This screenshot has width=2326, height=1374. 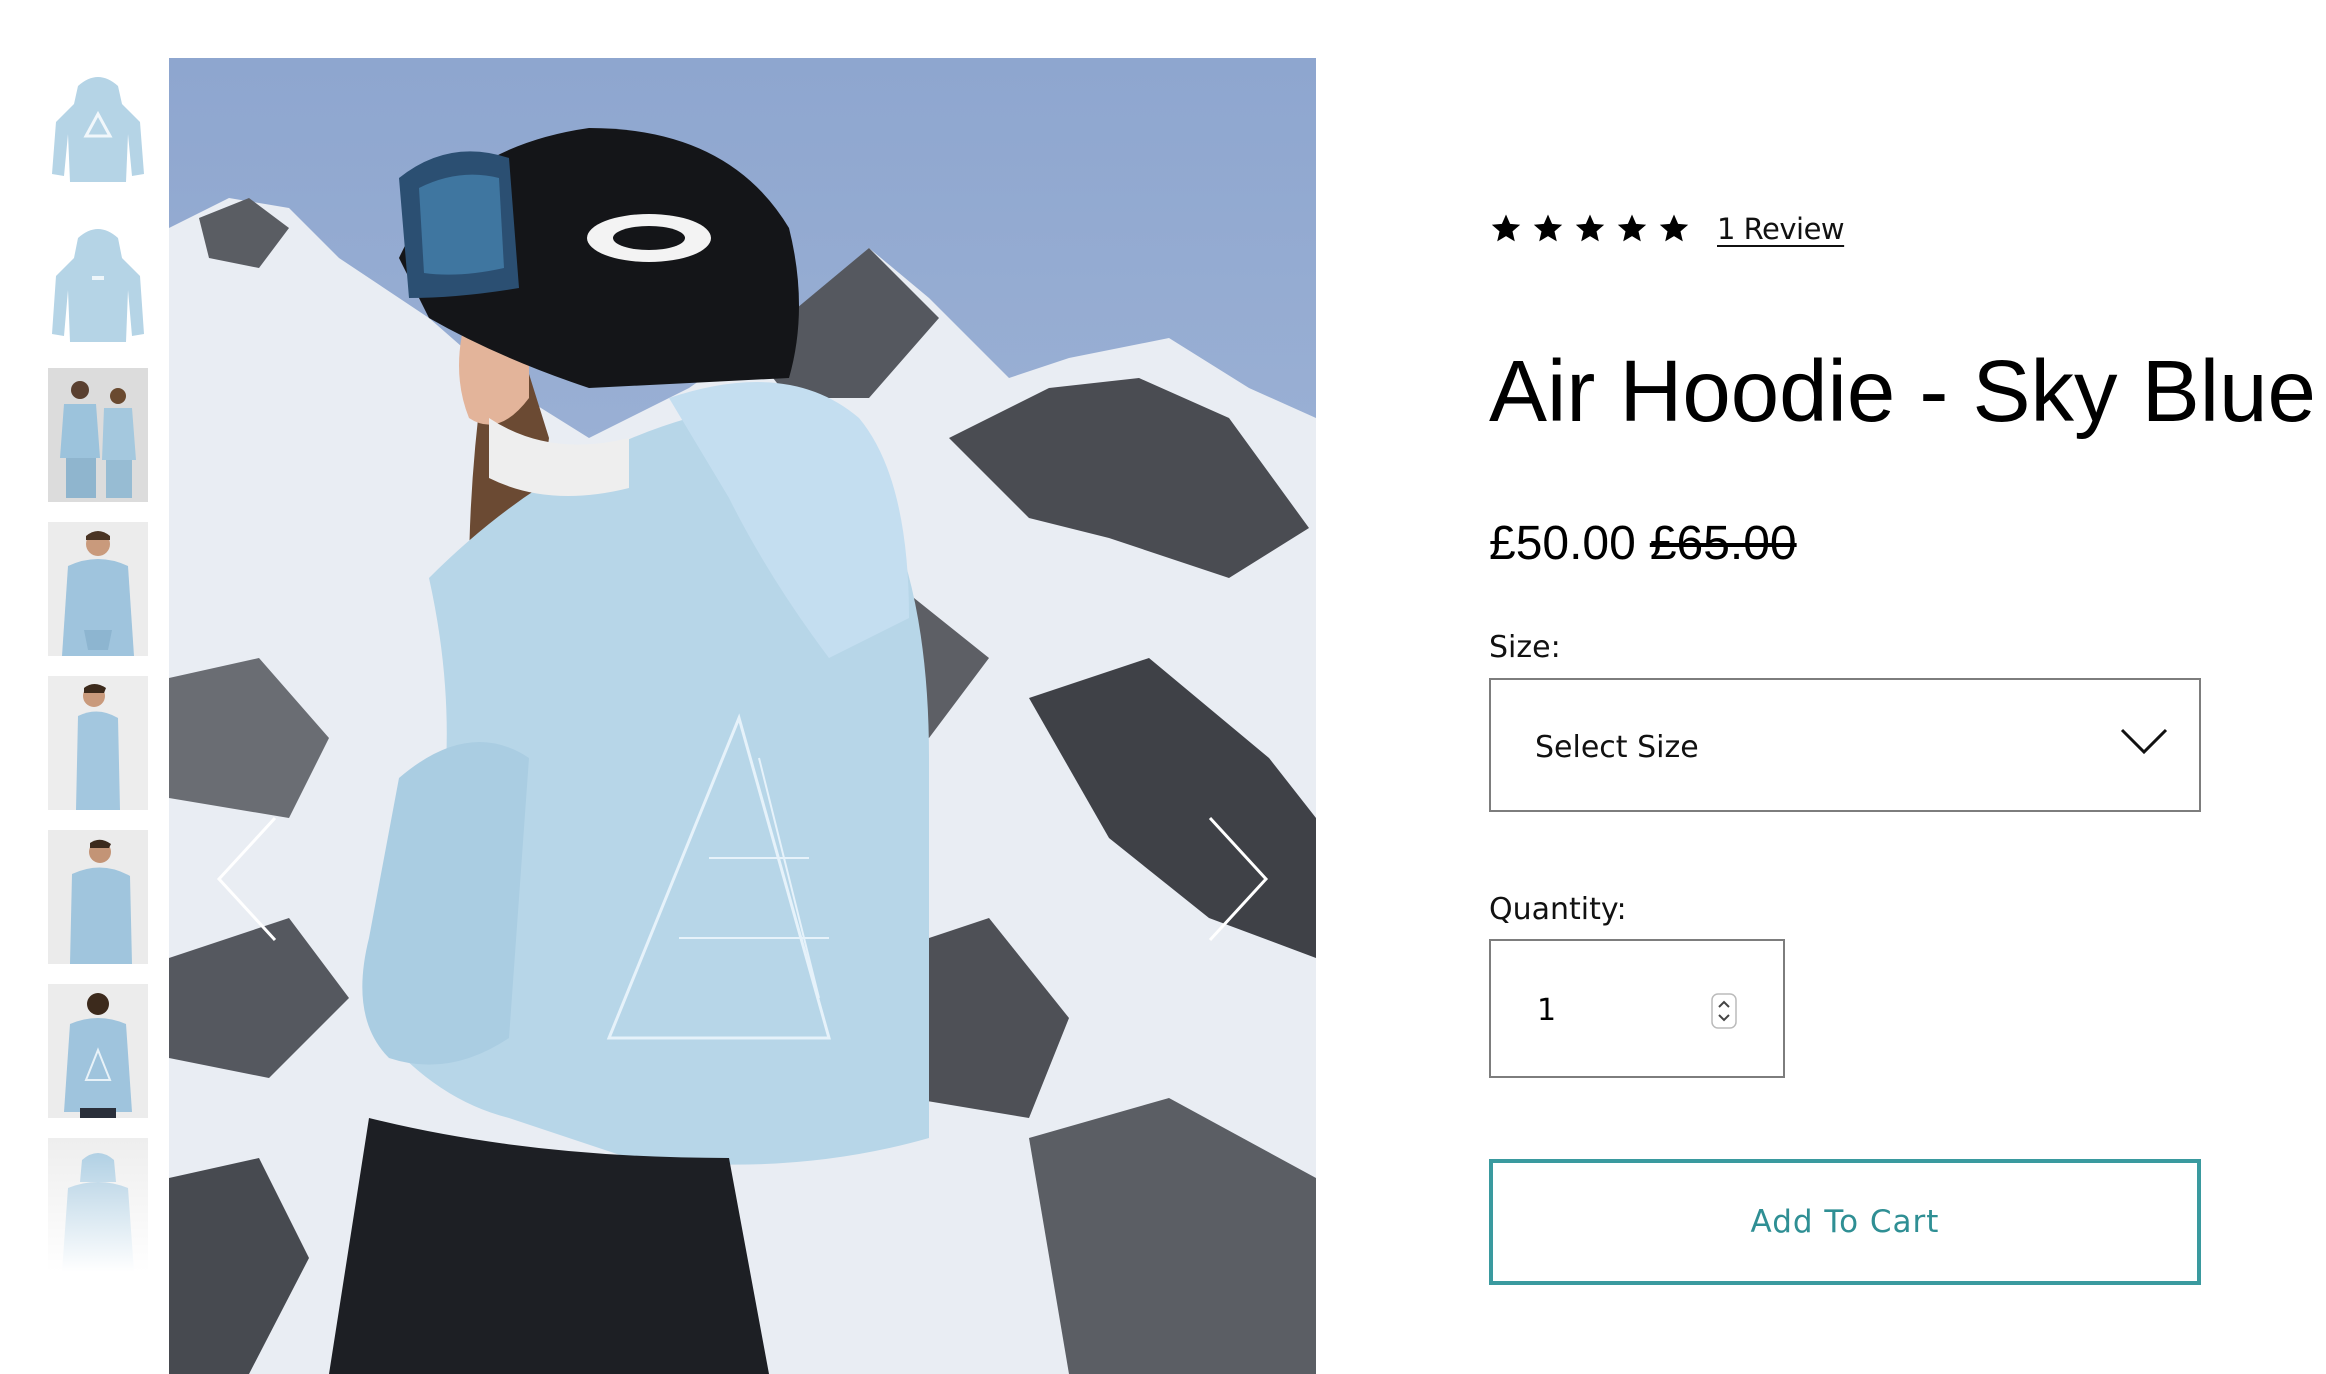 What do you see at coordinates (98, 435) in the screenshot?
I see `thumbnail-two-models` at bounding box center [98, 435].